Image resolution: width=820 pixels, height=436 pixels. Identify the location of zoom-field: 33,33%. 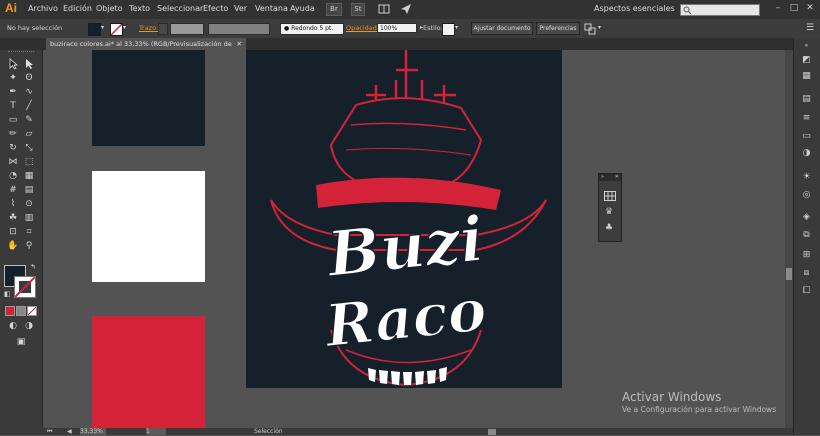
(93, 431).